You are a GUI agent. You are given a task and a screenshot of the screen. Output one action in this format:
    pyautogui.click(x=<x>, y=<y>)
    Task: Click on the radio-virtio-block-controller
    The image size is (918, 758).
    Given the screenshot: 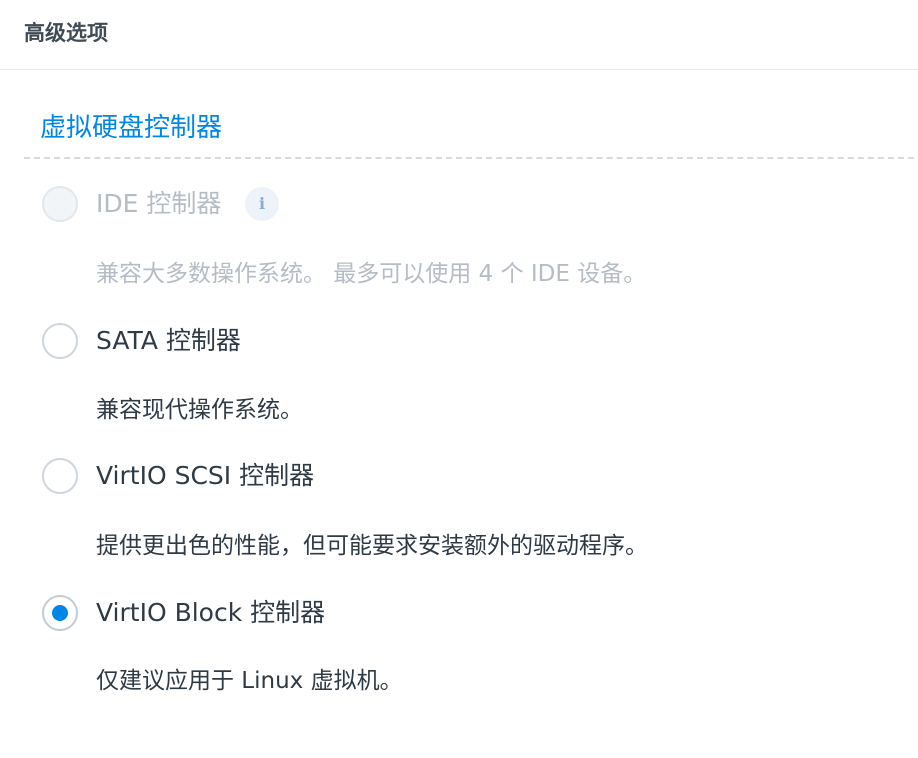 What is the action you would take?
    pyautogui.click(x=60, y=613)
    